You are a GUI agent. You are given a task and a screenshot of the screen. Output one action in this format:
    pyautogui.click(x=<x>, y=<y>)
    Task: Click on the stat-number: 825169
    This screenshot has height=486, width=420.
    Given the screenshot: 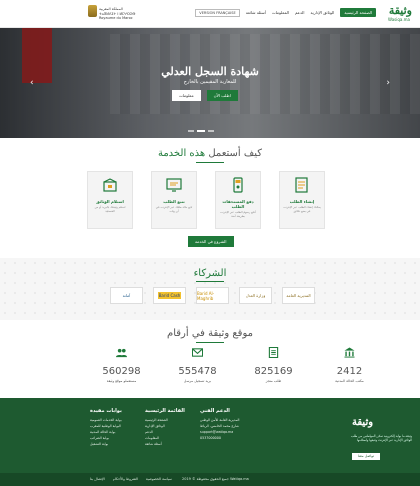 What is the action you would take?
    pyautogui.click(x=273, y=371)
    